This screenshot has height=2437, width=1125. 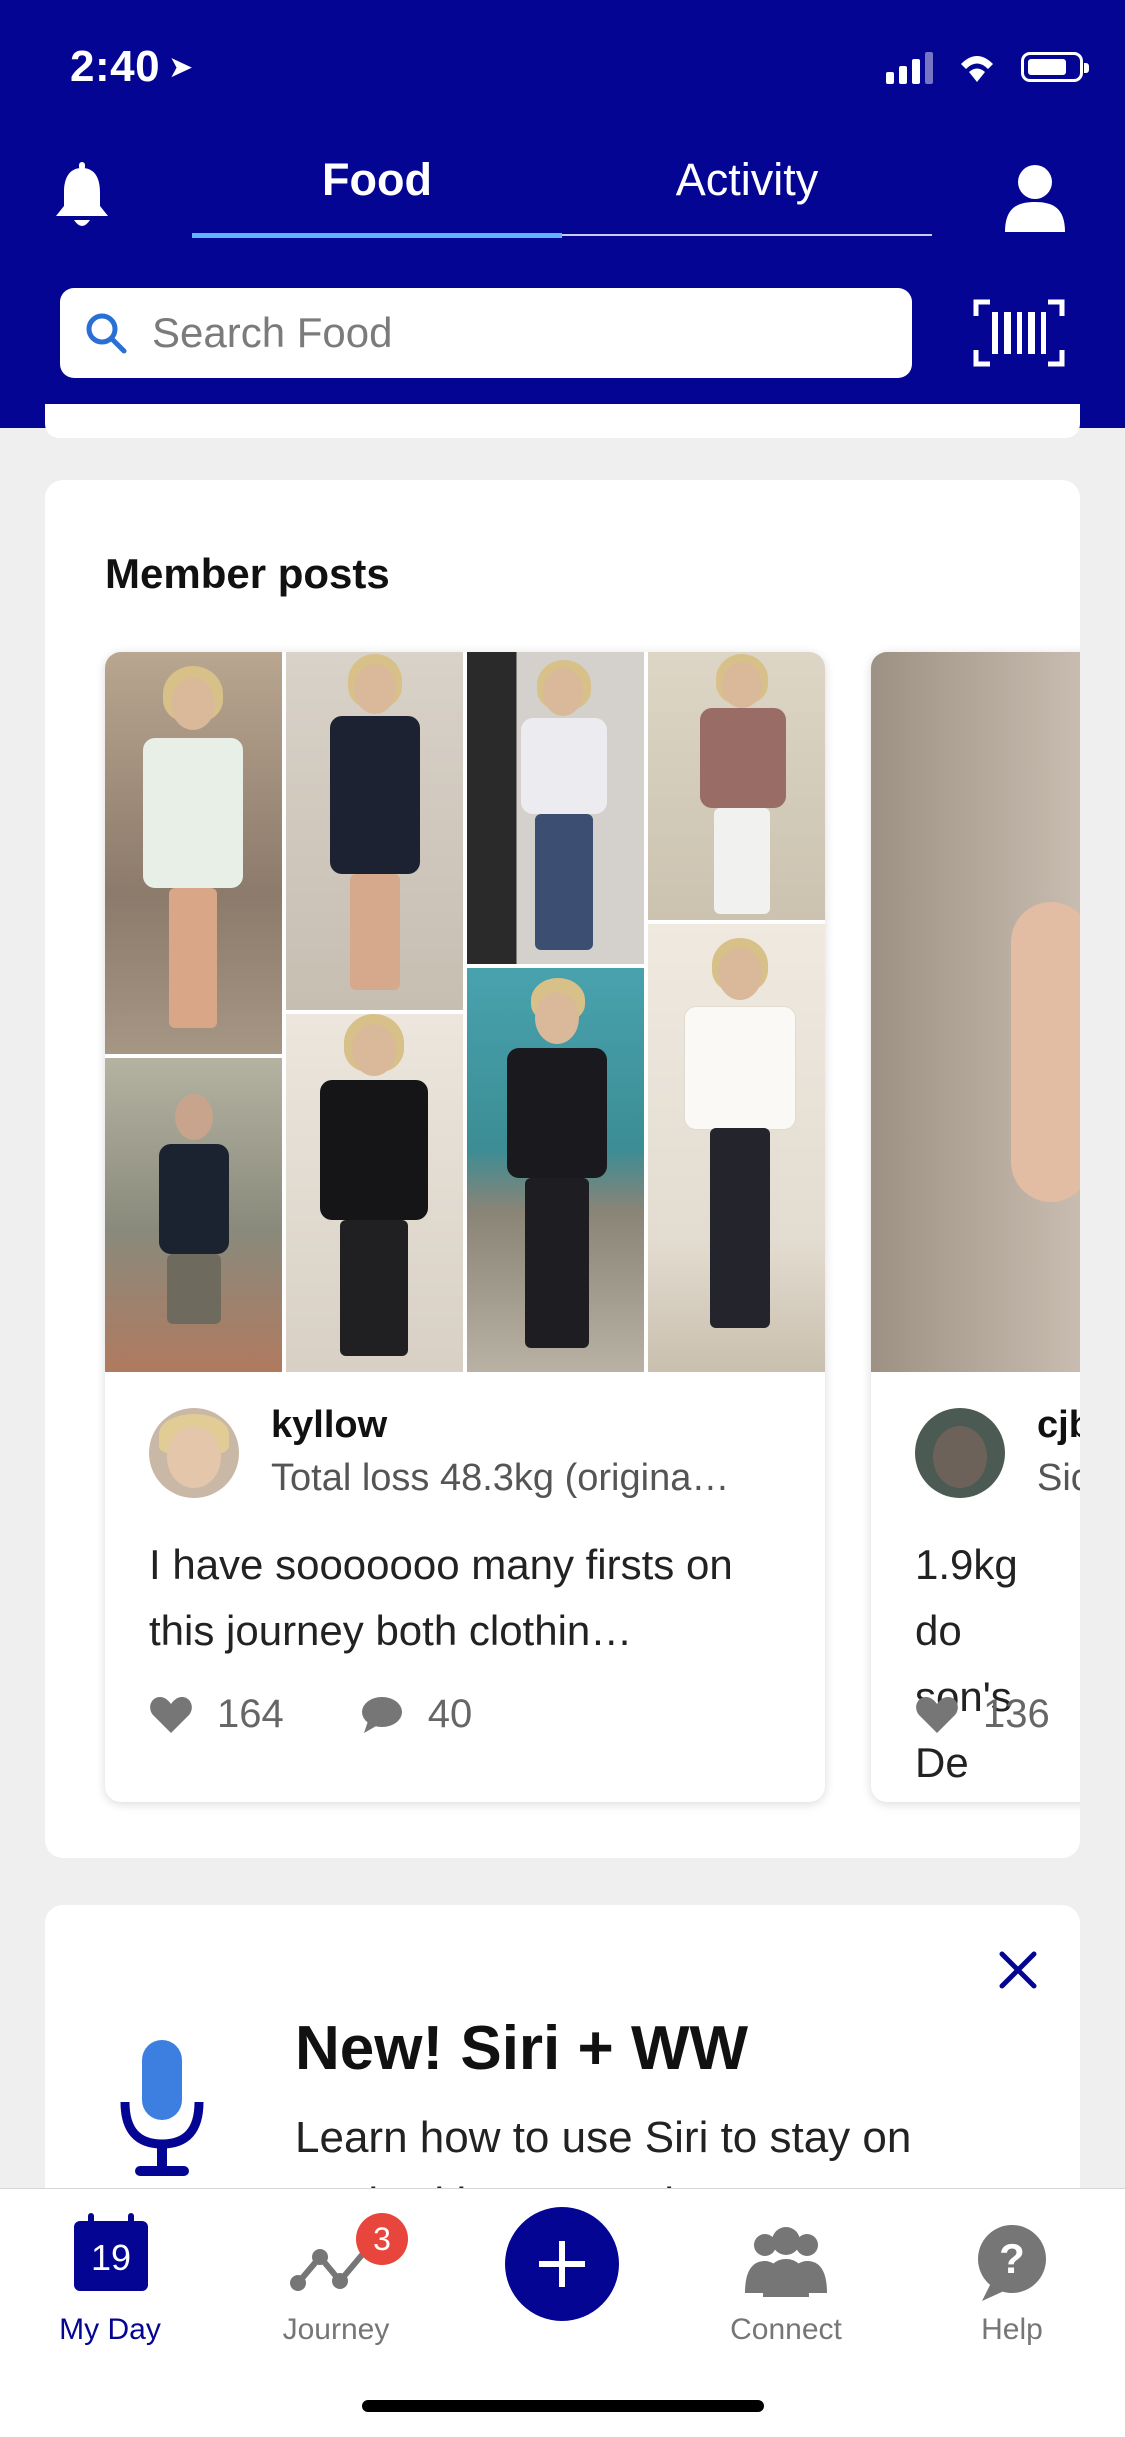 What do you see at coordinates (1058, 1478) in the screenshot?
I see `author-subtitle: Sic` at bounding box center [1058, 1478].